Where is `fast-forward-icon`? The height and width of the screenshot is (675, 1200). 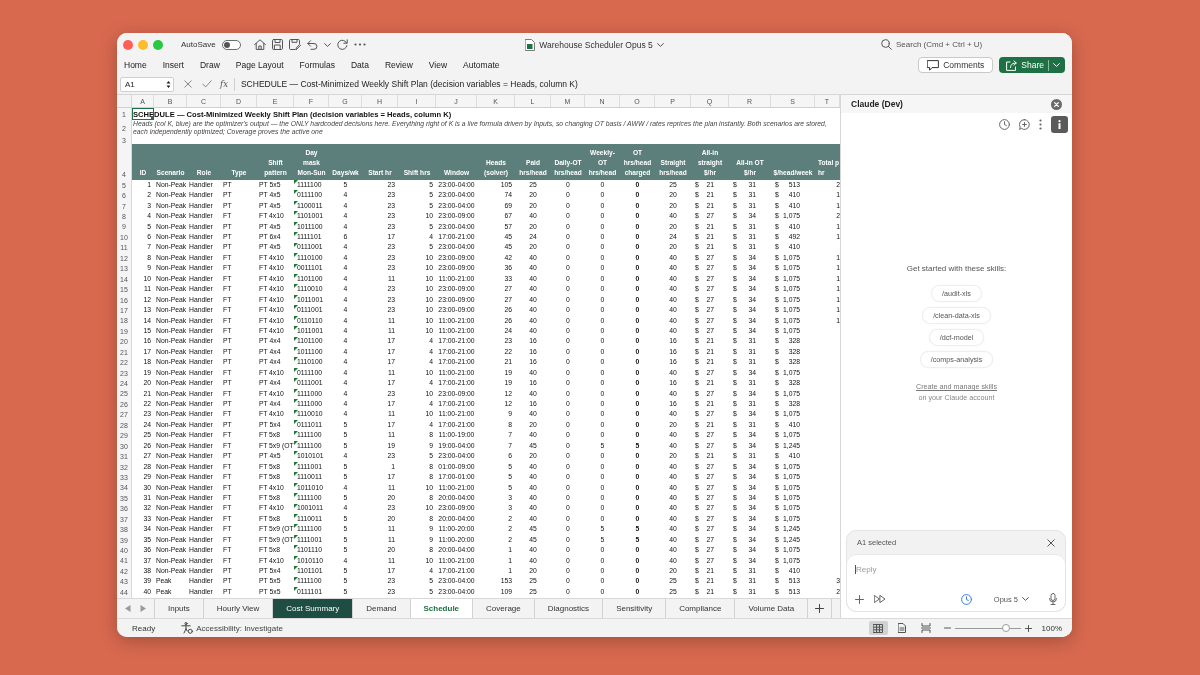
fast-forward-icon is located at coordinates (880, 599).